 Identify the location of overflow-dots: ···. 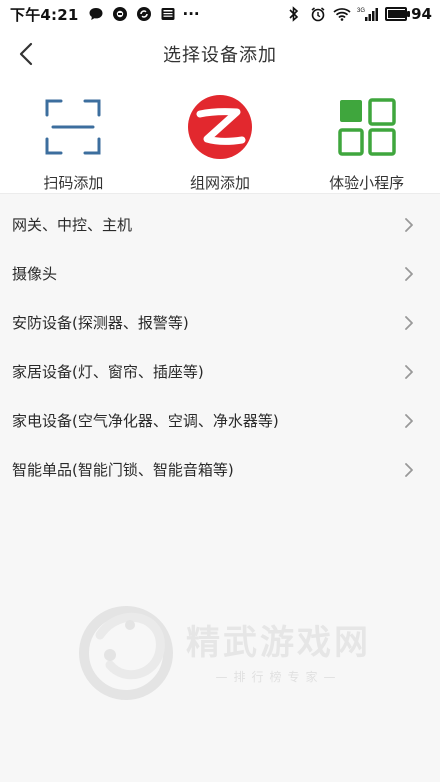
(191, 14).